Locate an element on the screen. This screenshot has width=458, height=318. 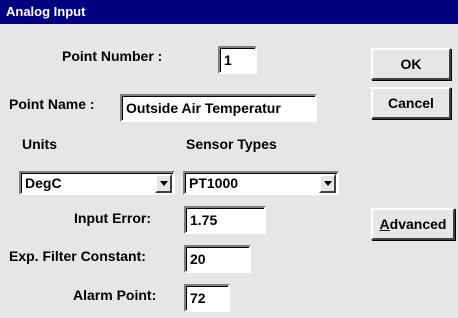
units-select-value: DegC is located at coordinates (43, 183).